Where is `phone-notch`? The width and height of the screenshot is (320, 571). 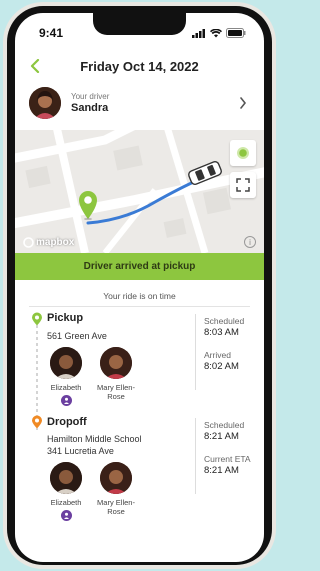
phone-notch is located at coordinates (139, 24).